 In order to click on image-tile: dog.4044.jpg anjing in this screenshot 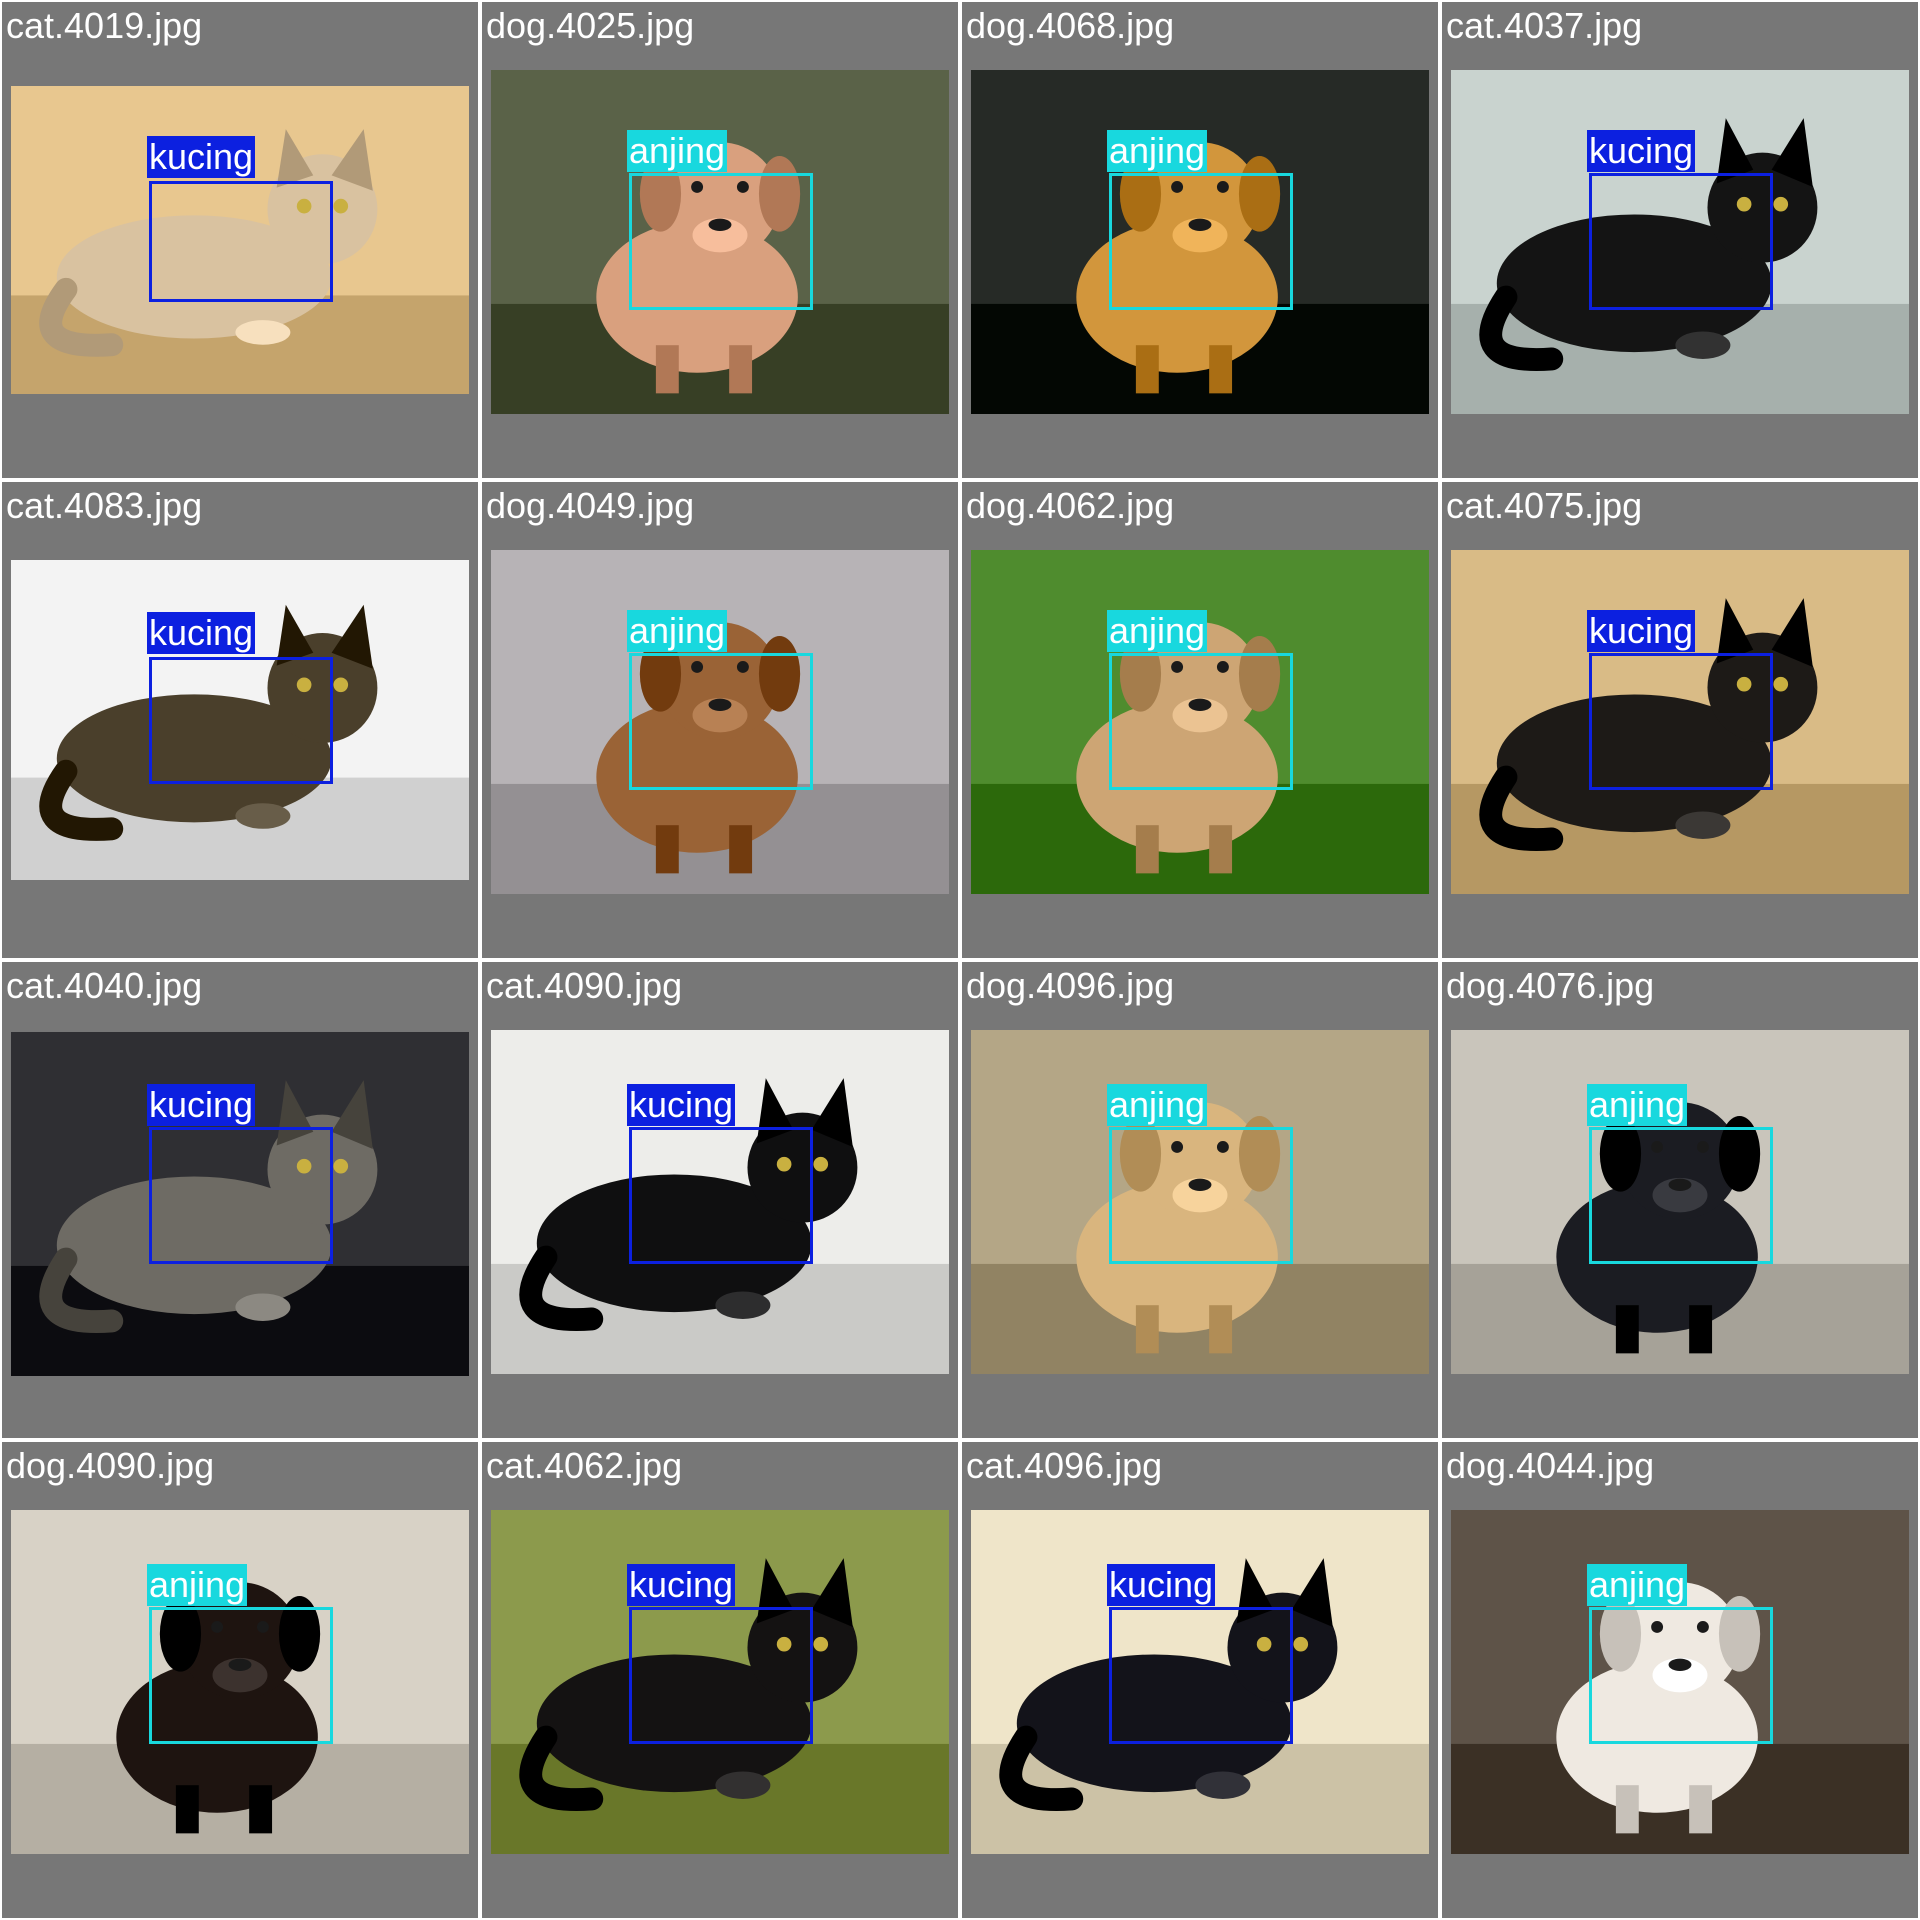, I will do `click(1680, 1680)`.